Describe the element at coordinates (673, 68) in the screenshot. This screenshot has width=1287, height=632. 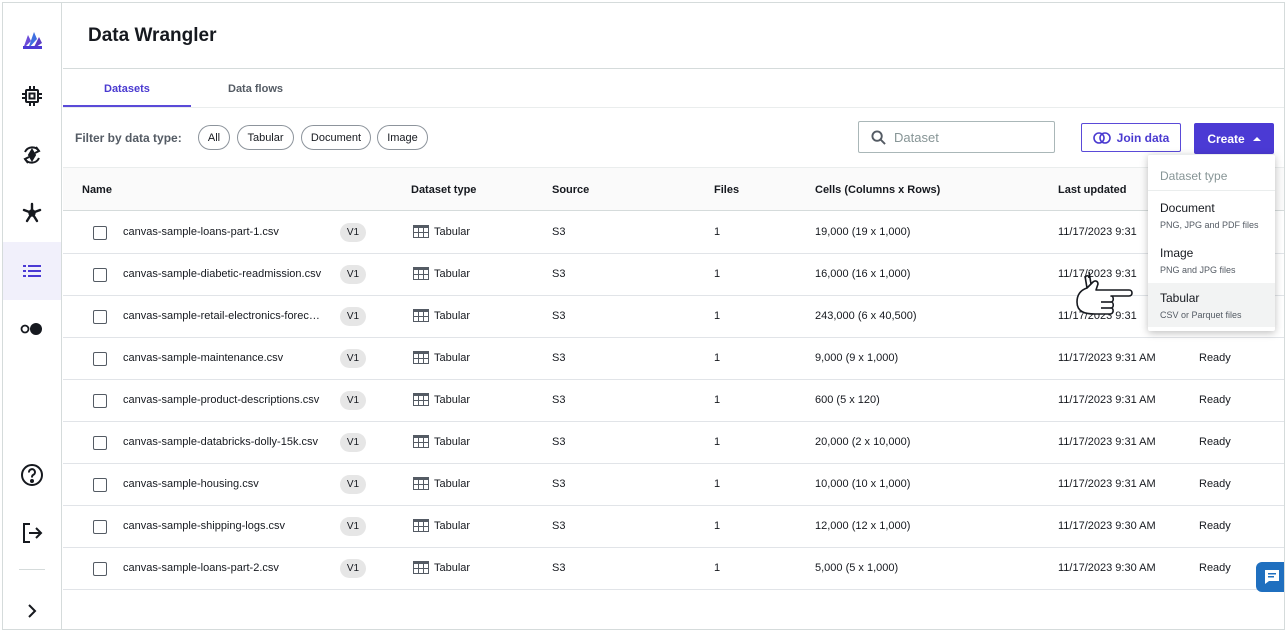
I see `header-divider` at that location.